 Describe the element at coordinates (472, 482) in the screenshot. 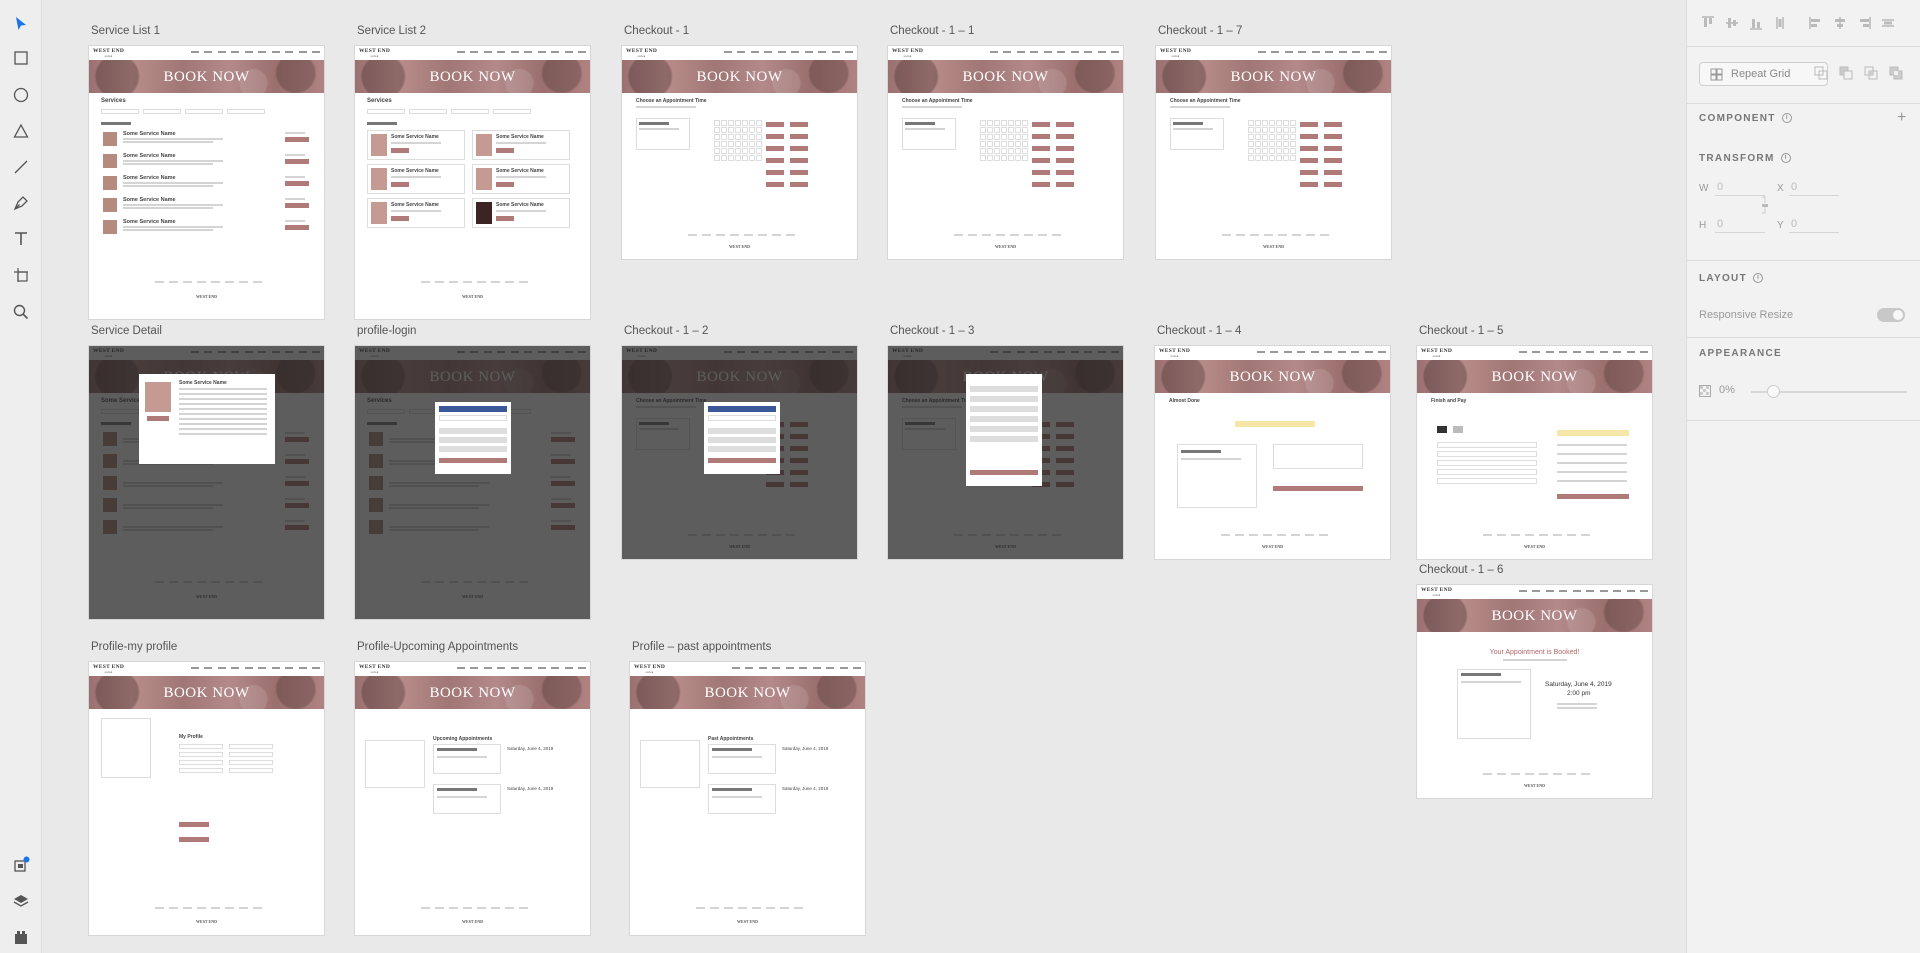

I see `modal-overlay` at that location.